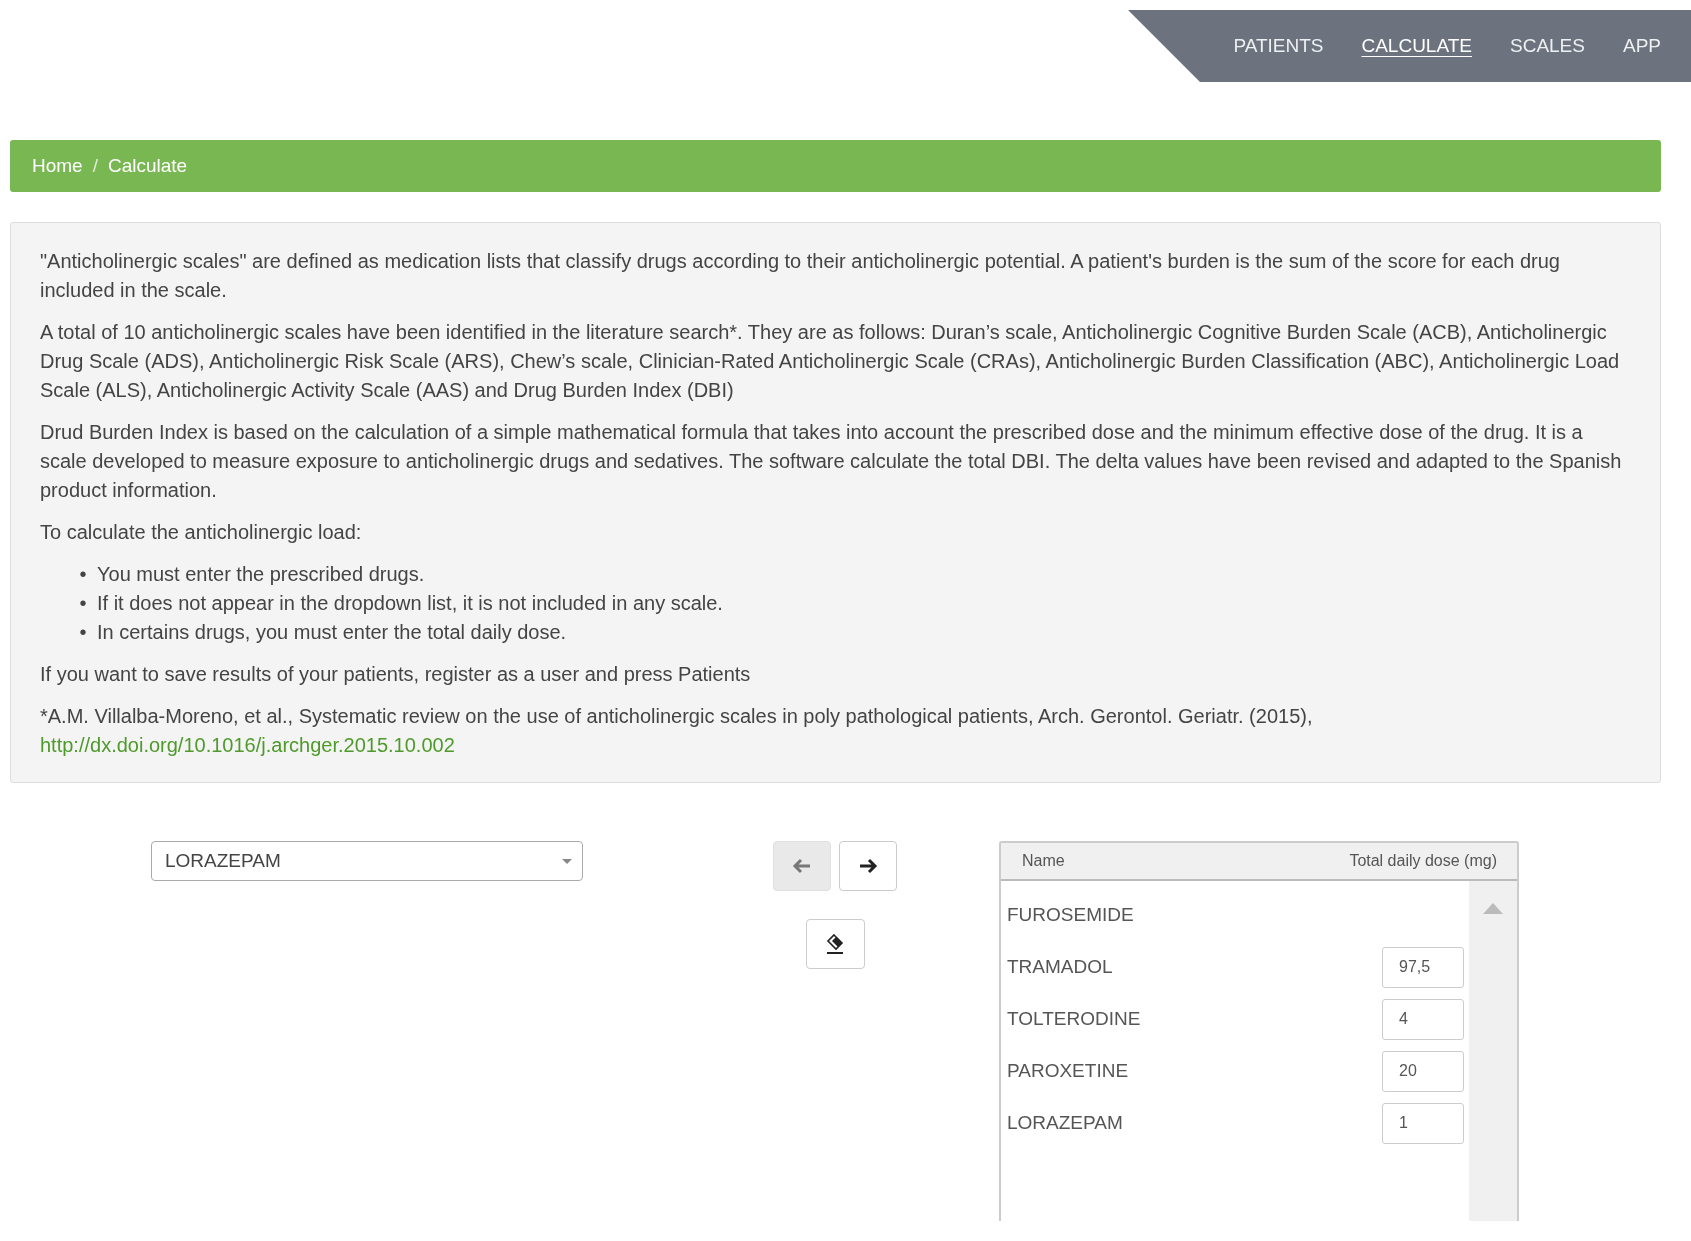  Describe the element at coordinates (1423, 1071) in the screenshot. I see `dose-input: 20` at that location.